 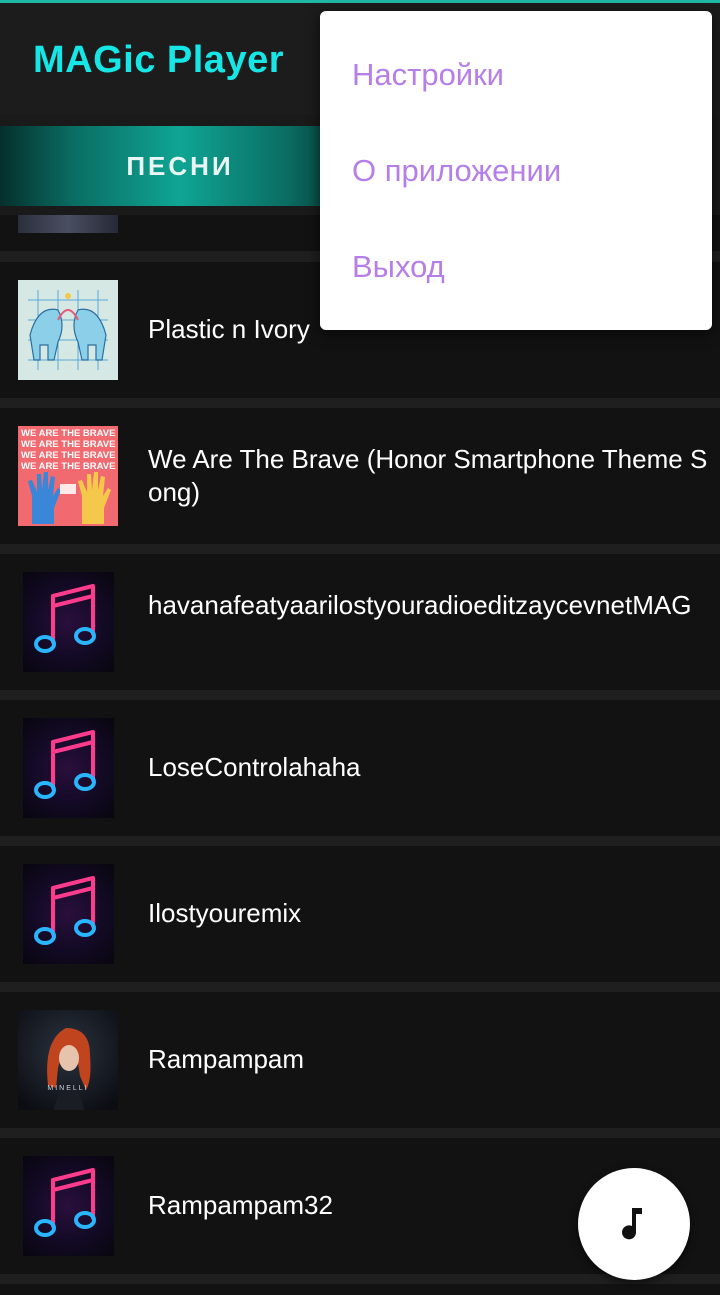 I want to click on tab-songs-label: ПЕСНИ, so click(x=180, y=166).